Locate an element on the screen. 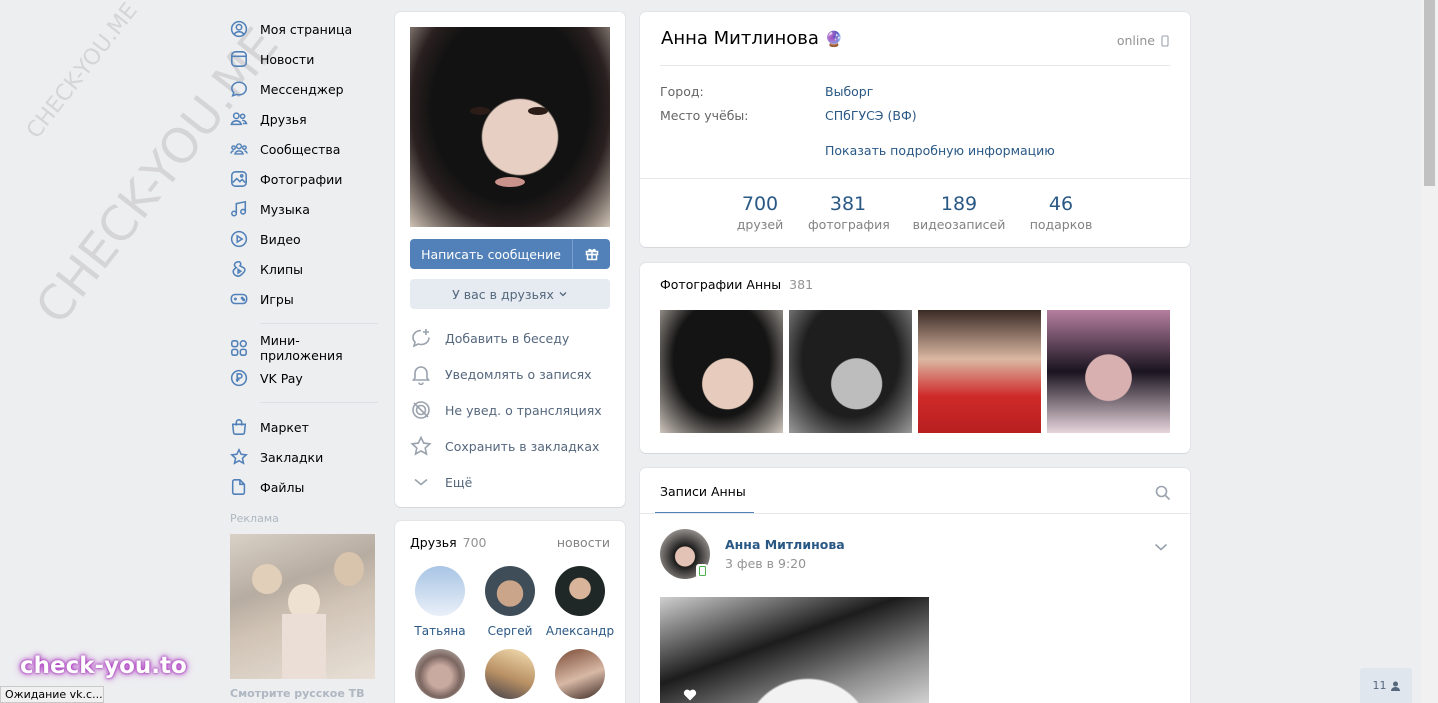 This screenshot has width=1438, height=703. tab-wall-posts: Записи Анны is located at coordinates (703, 491).